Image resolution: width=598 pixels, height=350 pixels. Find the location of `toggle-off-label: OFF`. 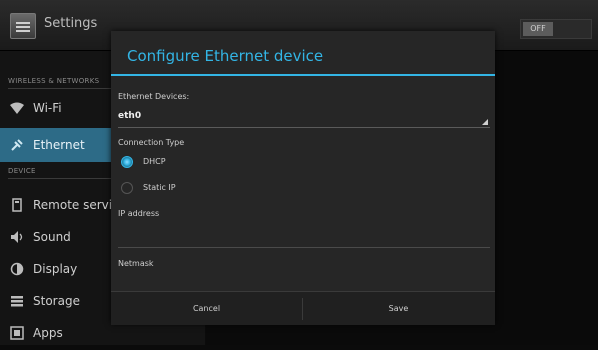

toggle-off-label: OFF is located at coordinates (538, 29).